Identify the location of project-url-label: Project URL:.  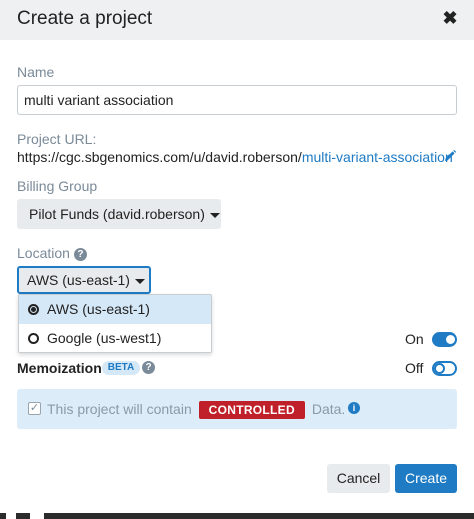
(57, 139).